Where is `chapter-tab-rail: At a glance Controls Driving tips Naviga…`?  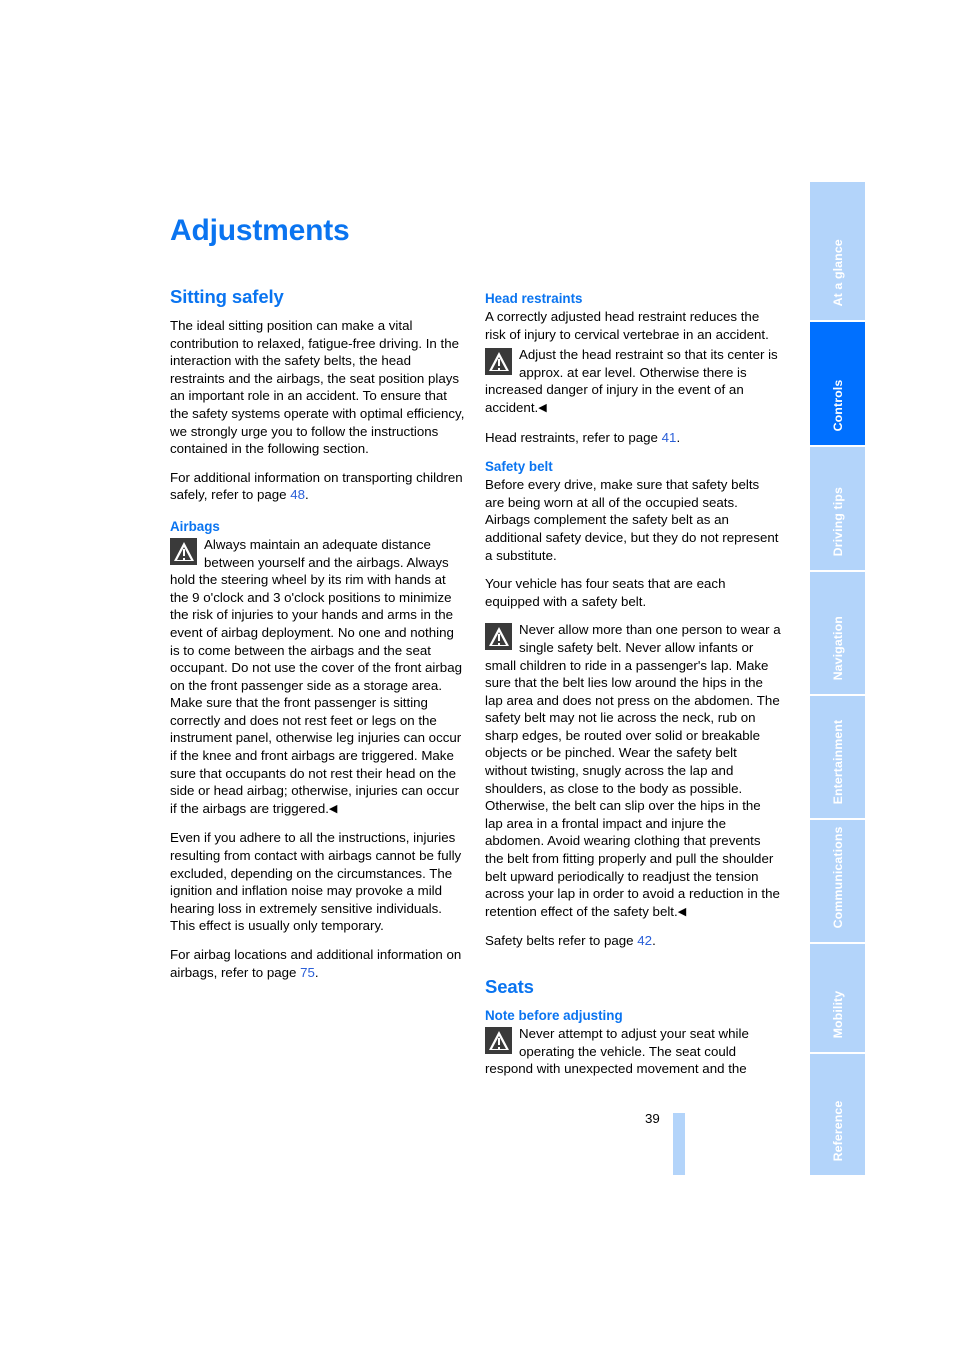
chapter-tab-rail: At a glance Controls Driving tips Naviga… is located at coordinates (837, 679).